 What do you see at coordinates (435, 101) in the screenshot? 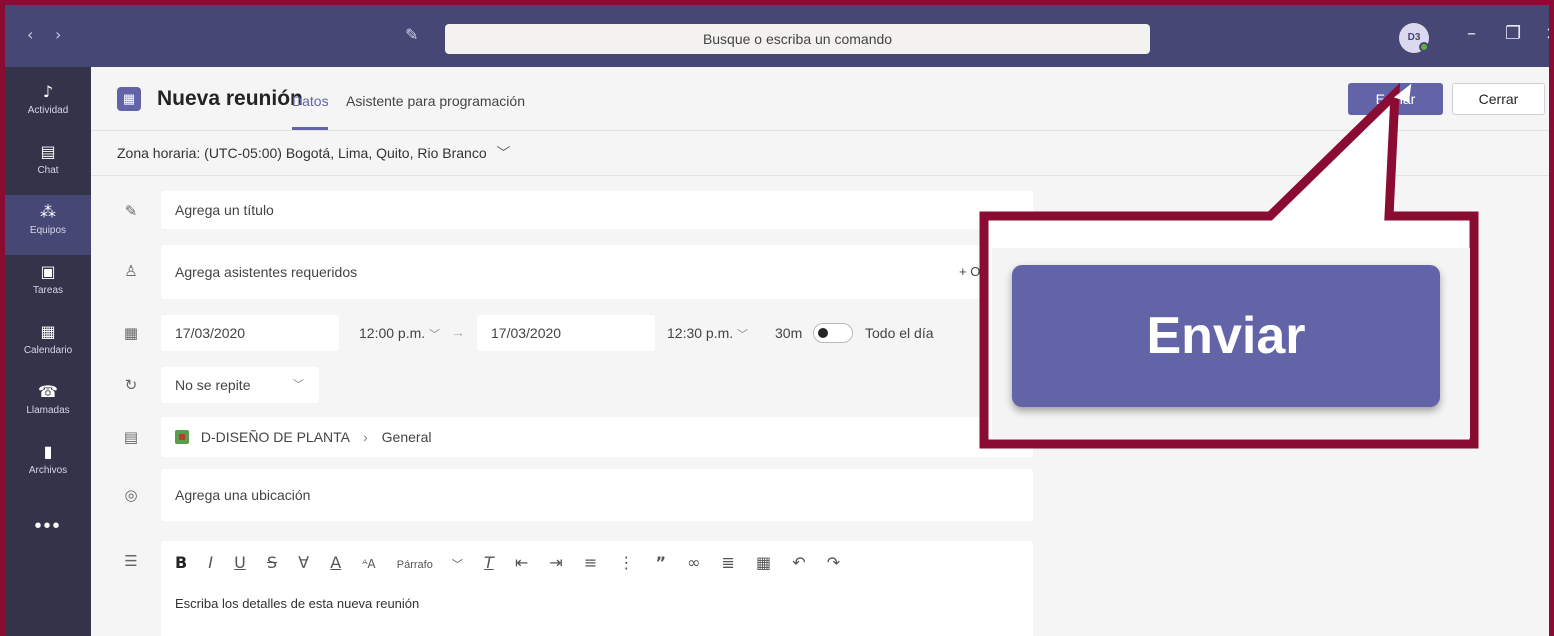
I see `tab-scheduling-assistant: Asistente para programación` at bounding box center [435, 101].